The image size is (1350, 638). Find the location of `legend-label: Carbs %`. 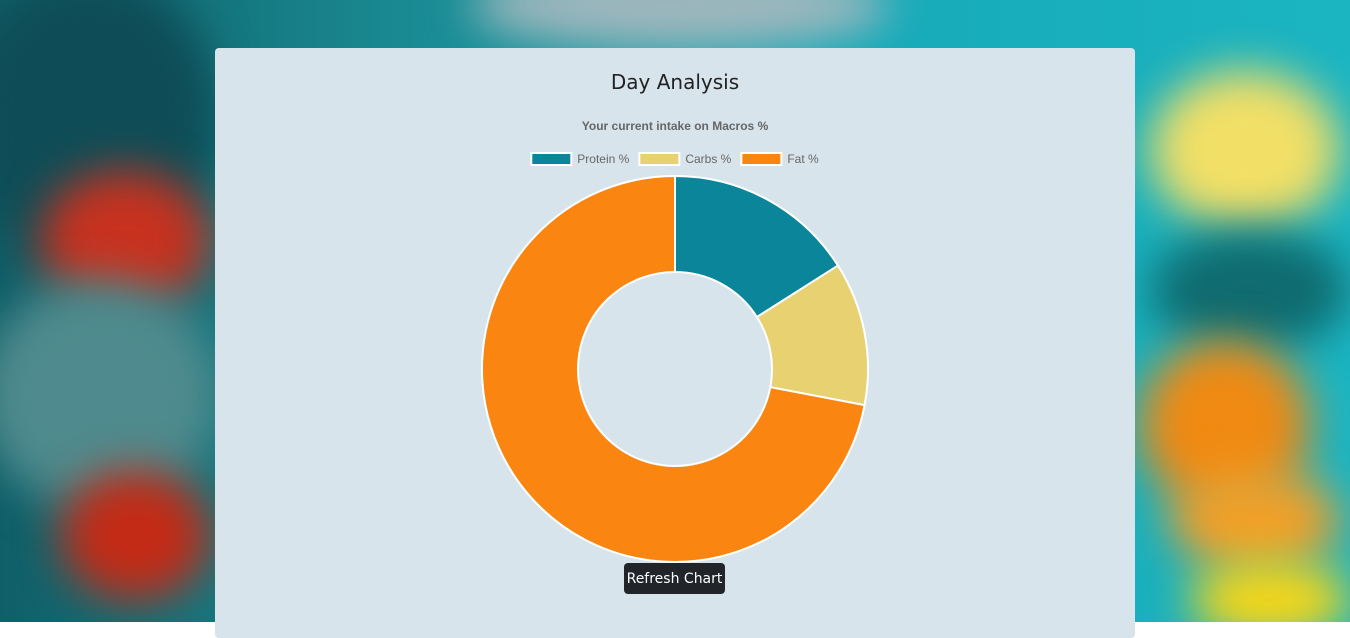

legend-label: Carbs % is located at coordinates (708, 159).